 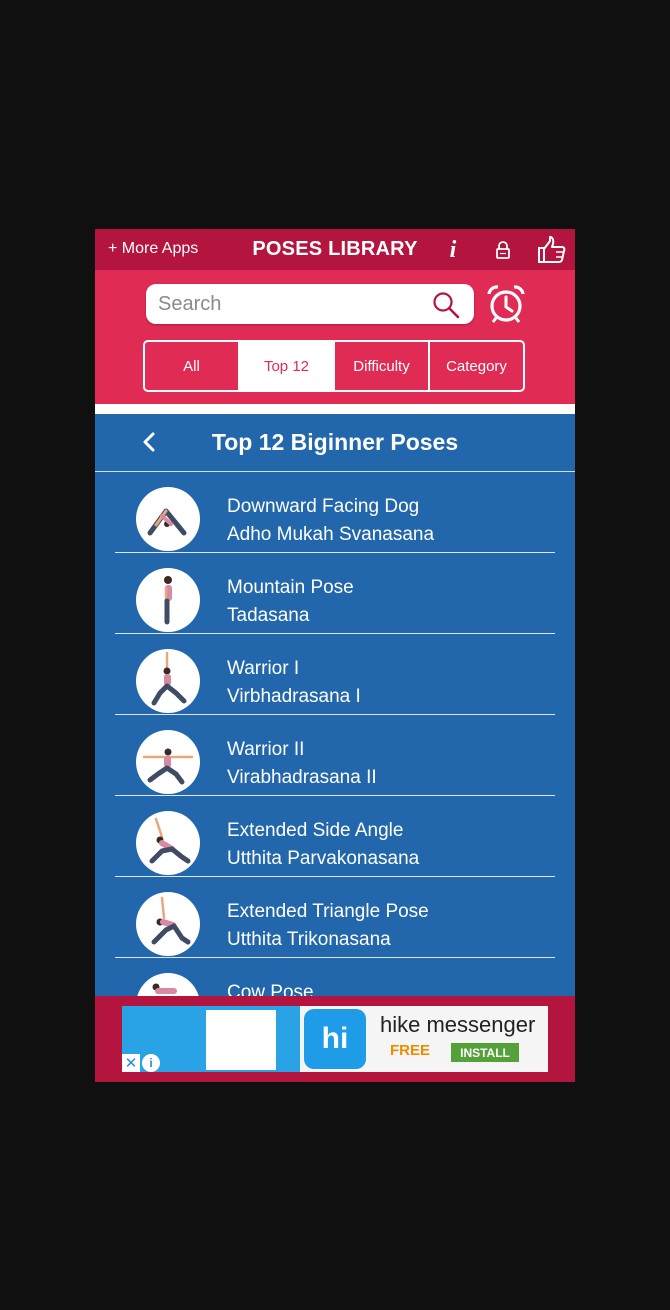 What do you see at coordinates (151, 1063) in the screenshot?
I see `ad-info-icon: i` at bounding box center [151, 1063].